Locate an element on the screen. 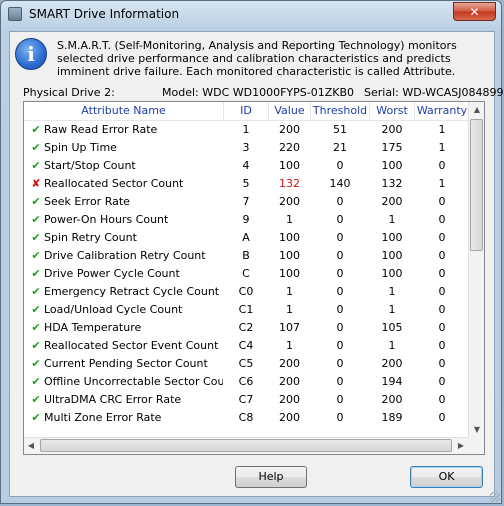 The height and width of the screenshot is (506, 504). column-header-attribute-name: Attribute Name is located at coordinates (124, 111).